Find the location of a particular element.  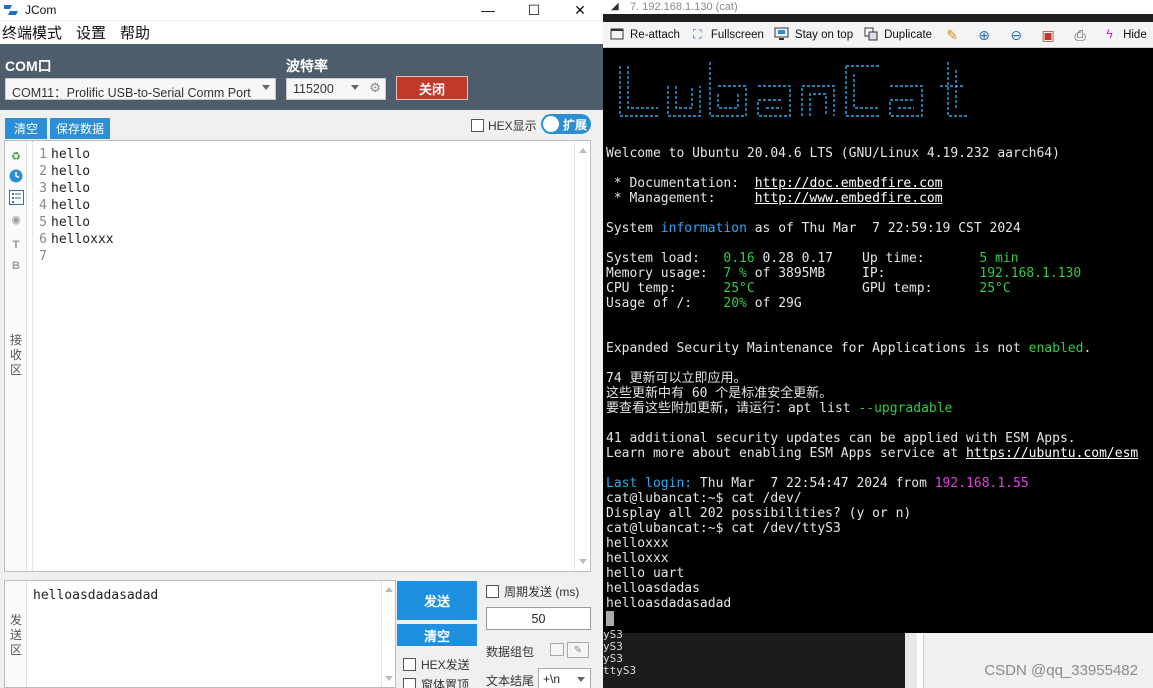

recycle-icon: ♻ is located at coordinates (16, 156).